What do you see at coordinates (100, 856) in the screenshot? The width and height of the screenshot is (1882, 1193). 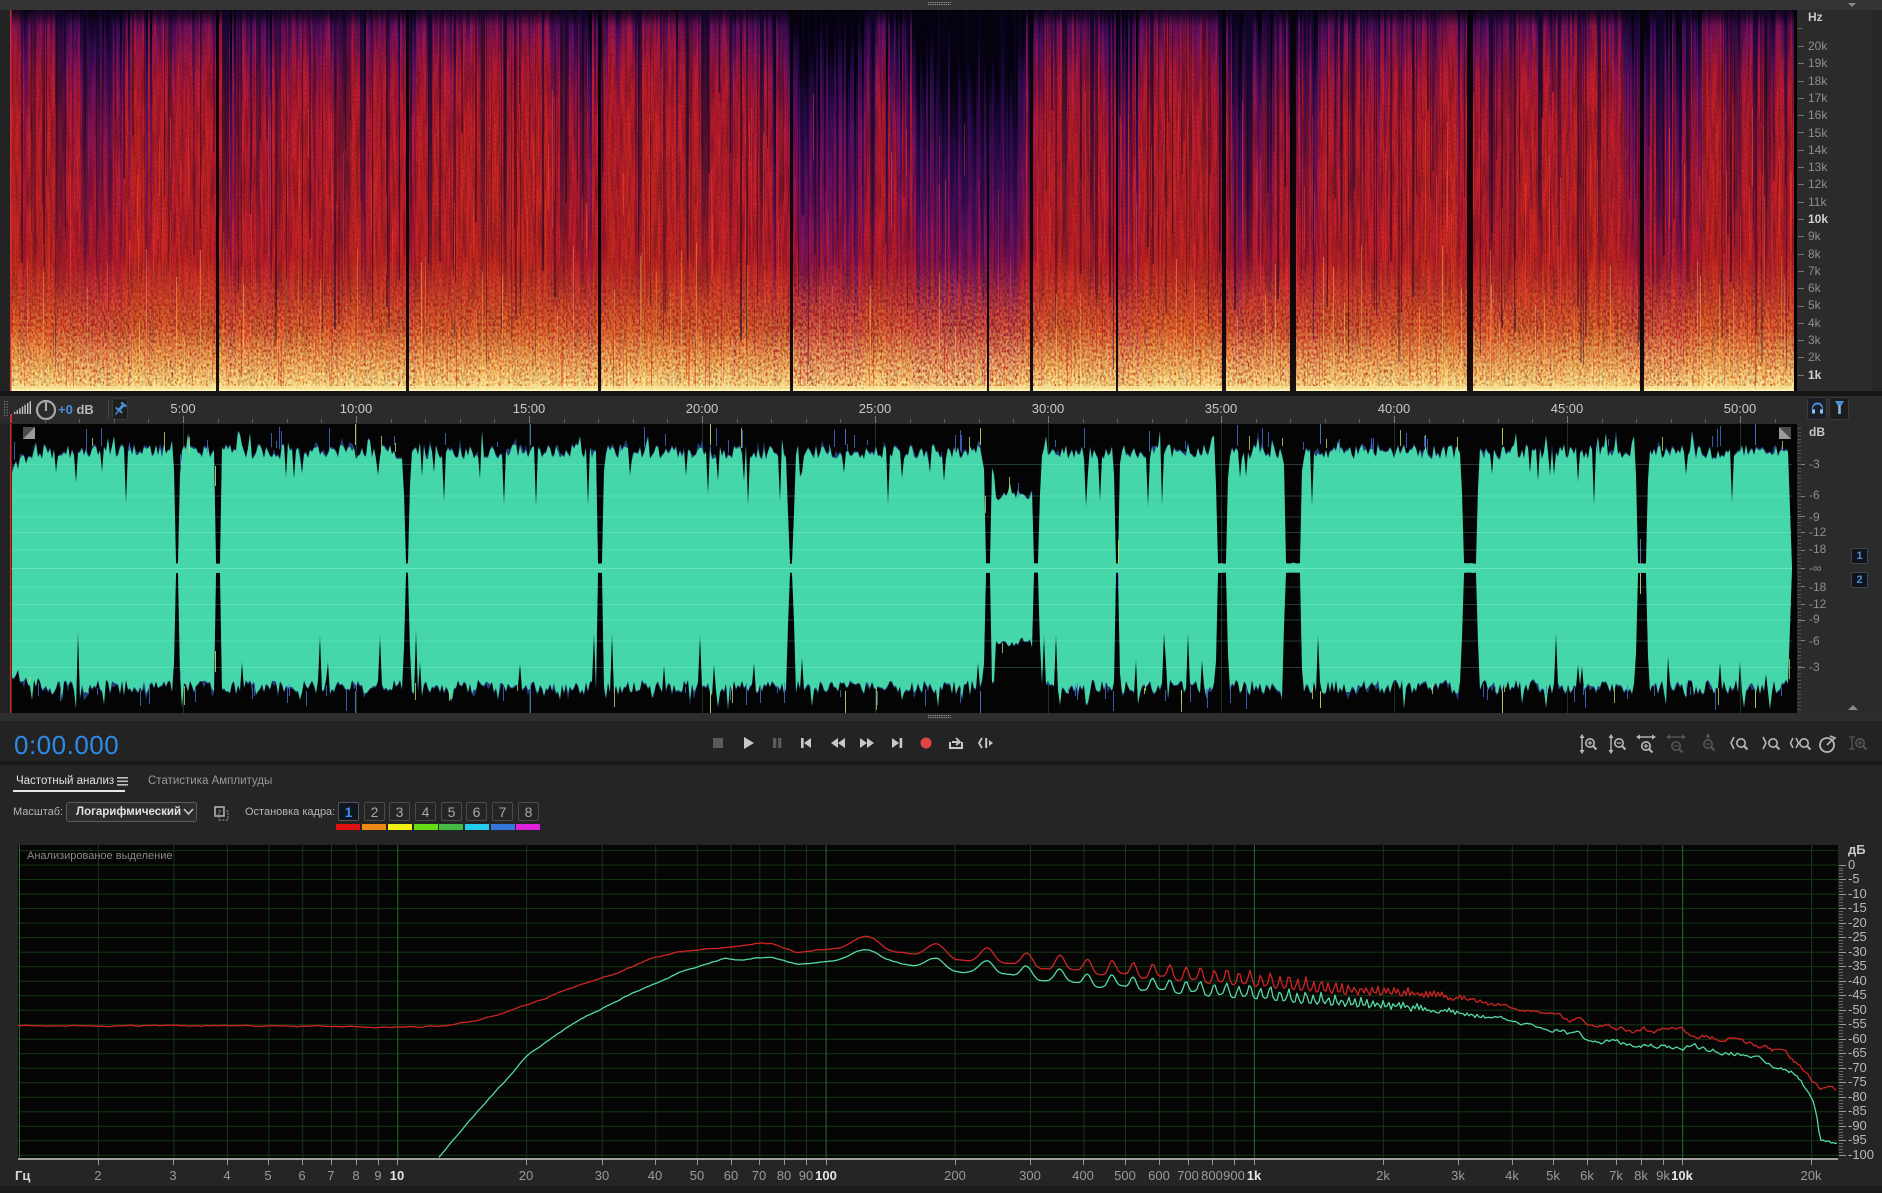 I see `svg-text: Анализированое выделение` at bounding box center [100, 856].